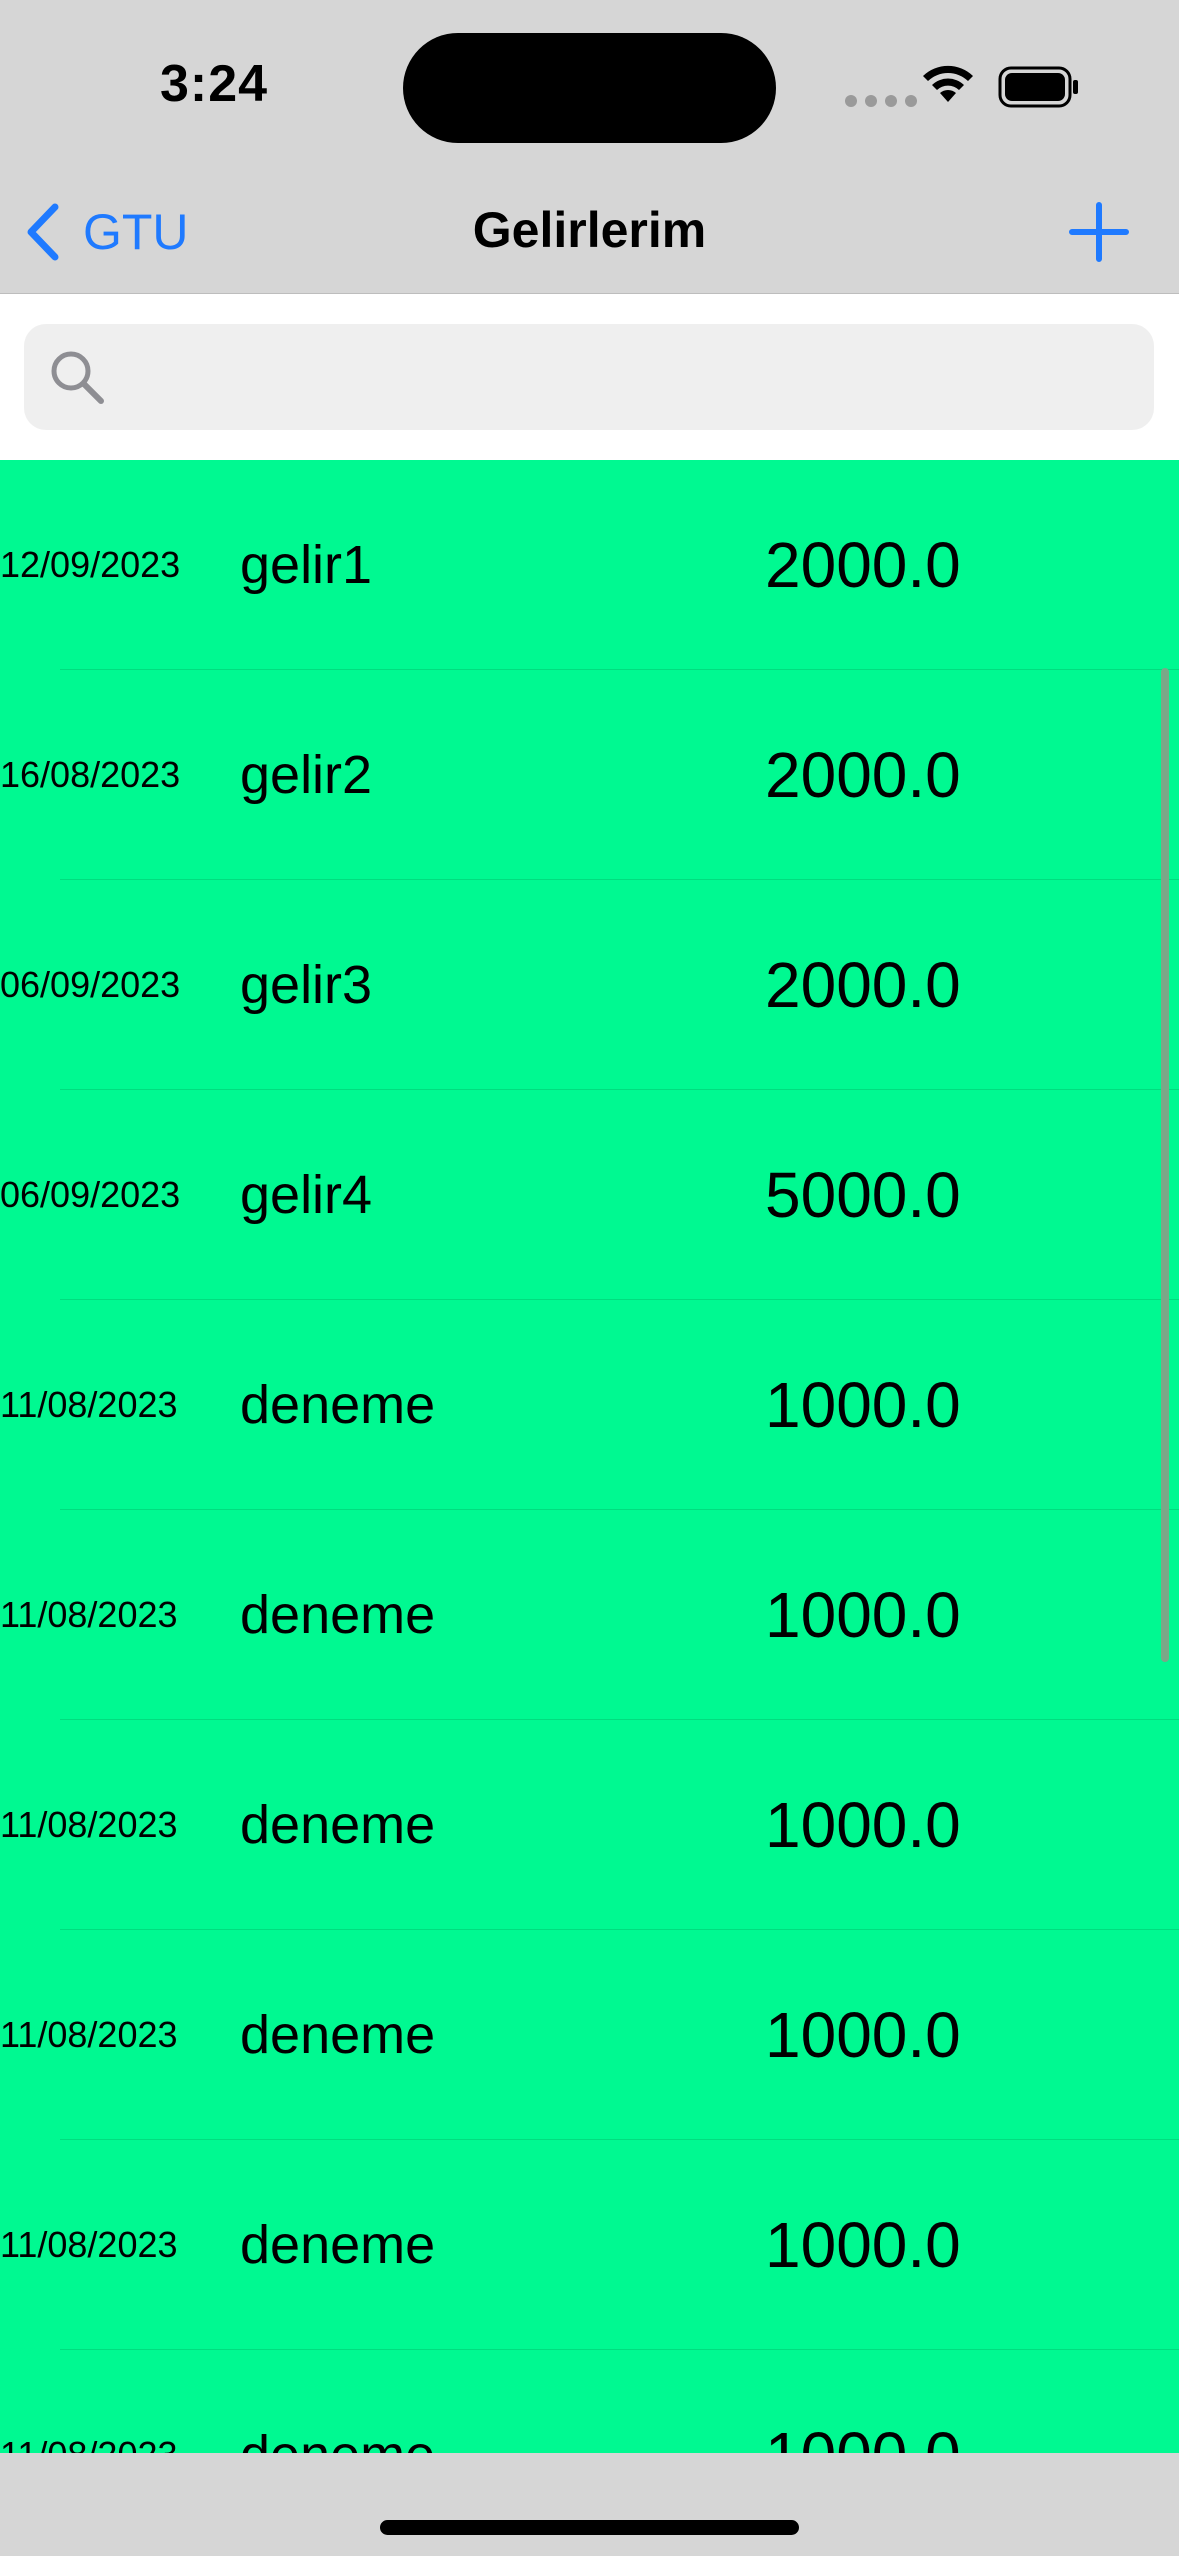 The image size is (1179, 2556). I want to click on search-input, so click(626, 378).